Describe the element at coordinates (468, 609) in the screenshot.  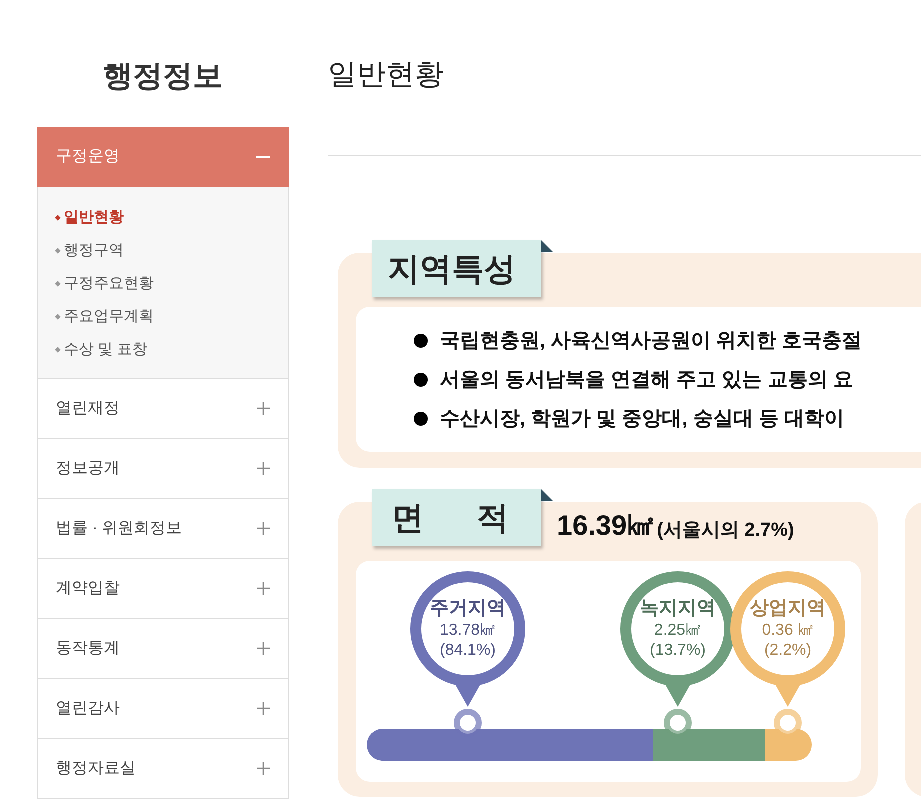
I see `zone-name: 주거지역` at that location.